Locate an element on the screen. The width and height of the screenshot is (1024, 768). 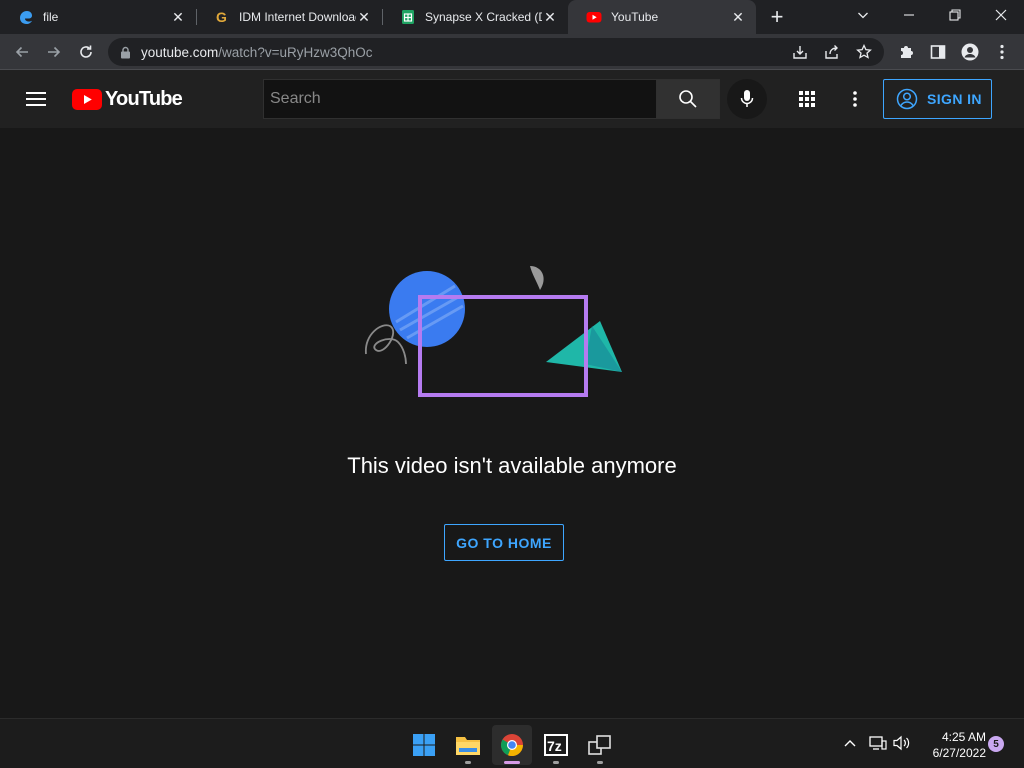
chrome-icon is located at coordinates (512, 745).